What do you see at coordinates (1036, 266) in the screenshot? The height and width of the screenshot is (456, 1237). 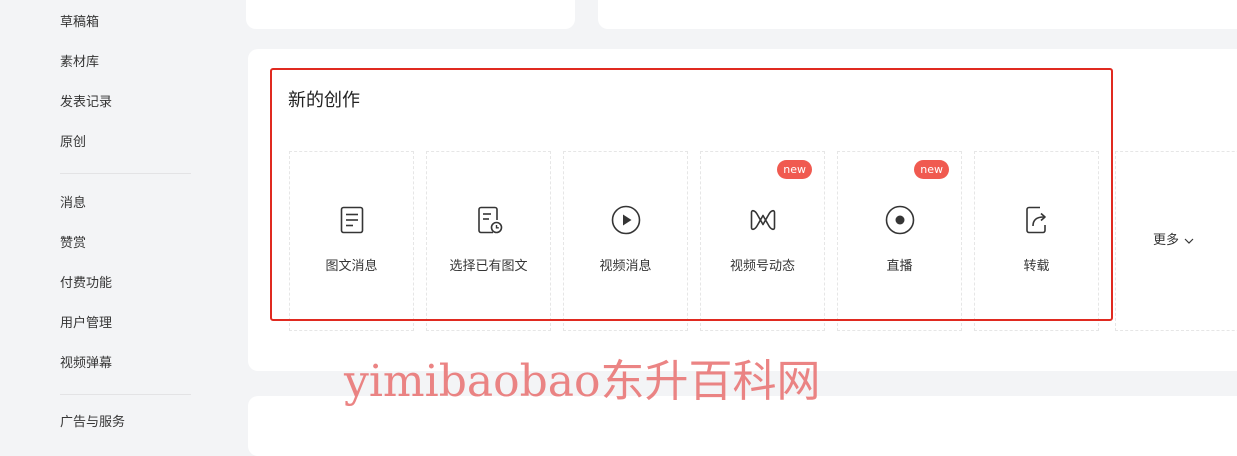 I see `tile-label: 转载` at bounding box center [1036, 266].